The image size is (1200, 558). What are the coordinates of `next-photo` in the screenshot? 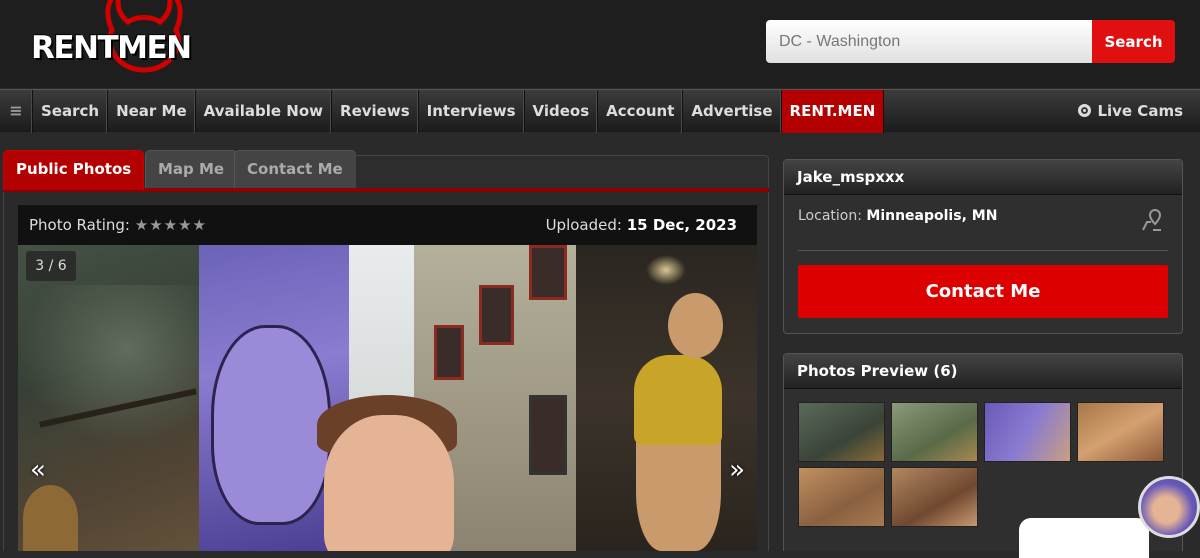 It's located at (666, 398).